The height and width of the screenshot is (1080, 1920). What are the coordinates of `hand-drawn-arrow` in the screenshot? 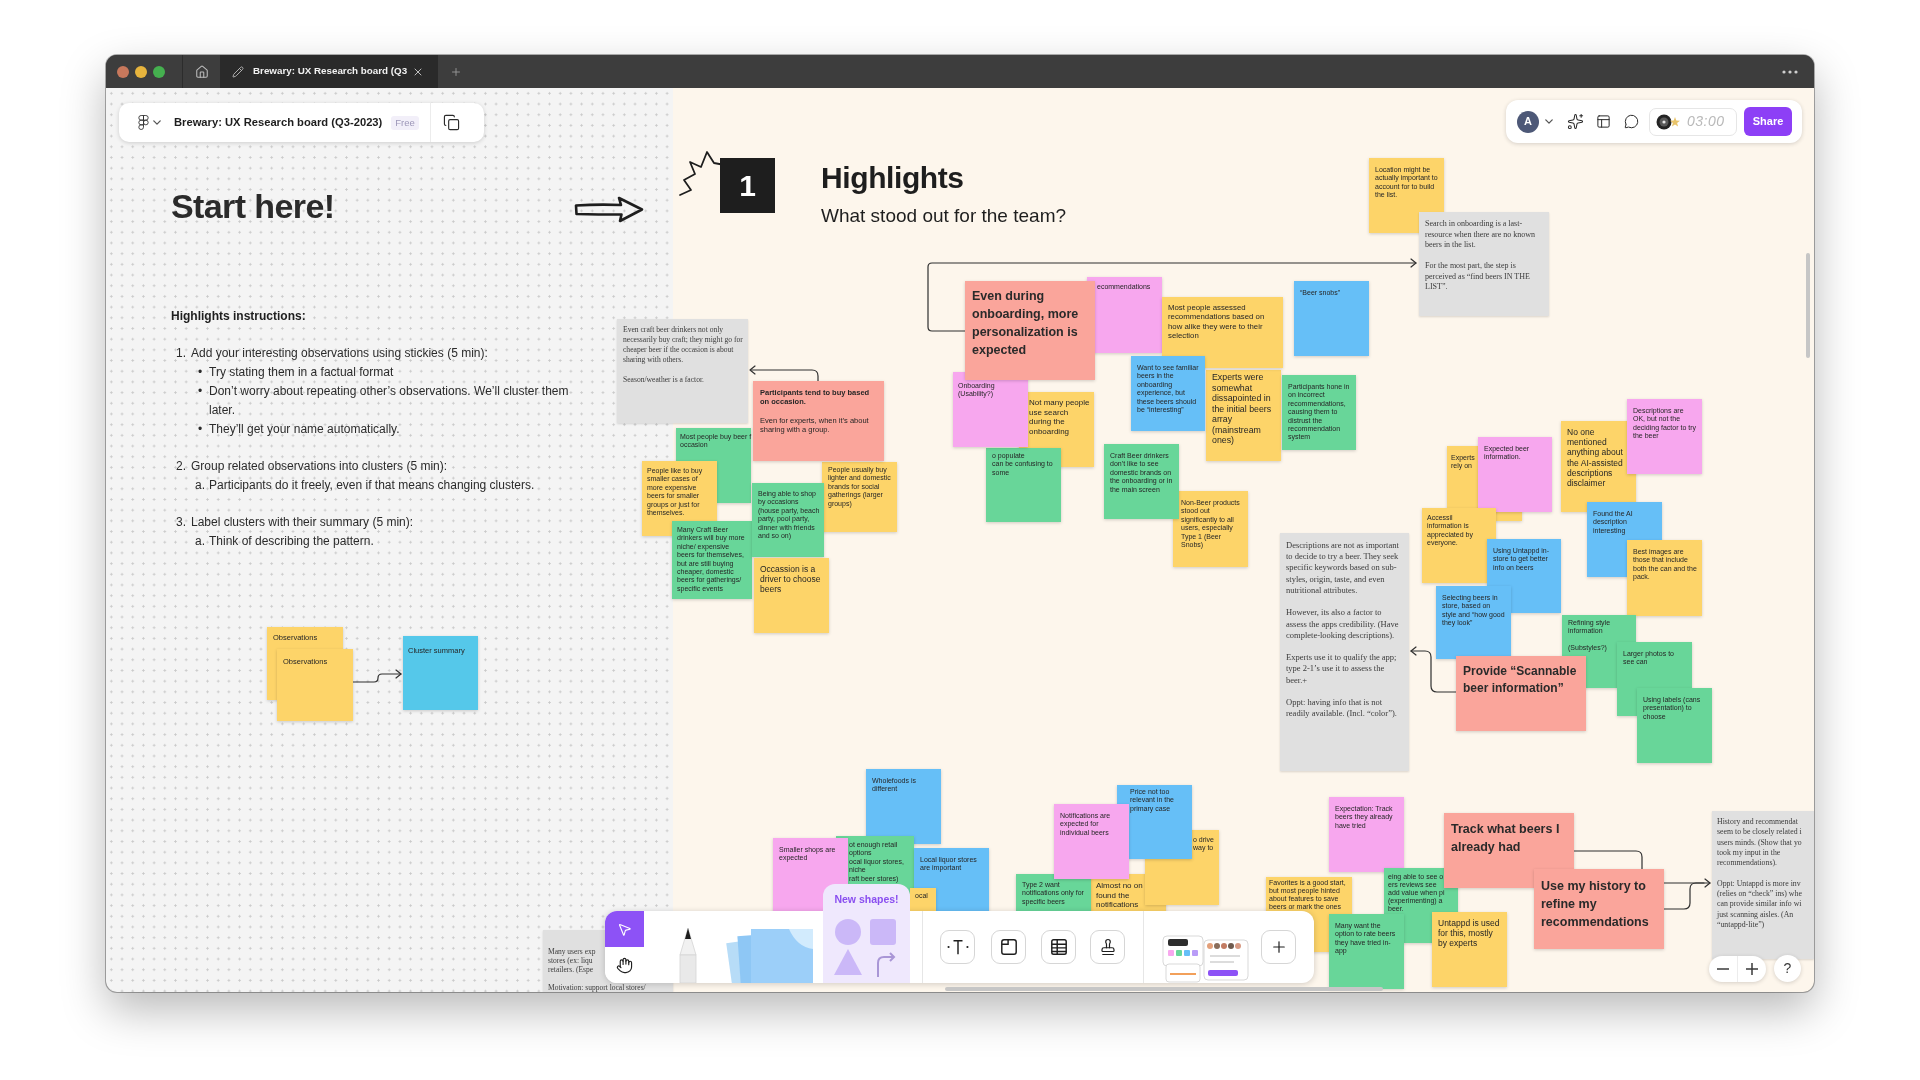 It's located at (609, 209).